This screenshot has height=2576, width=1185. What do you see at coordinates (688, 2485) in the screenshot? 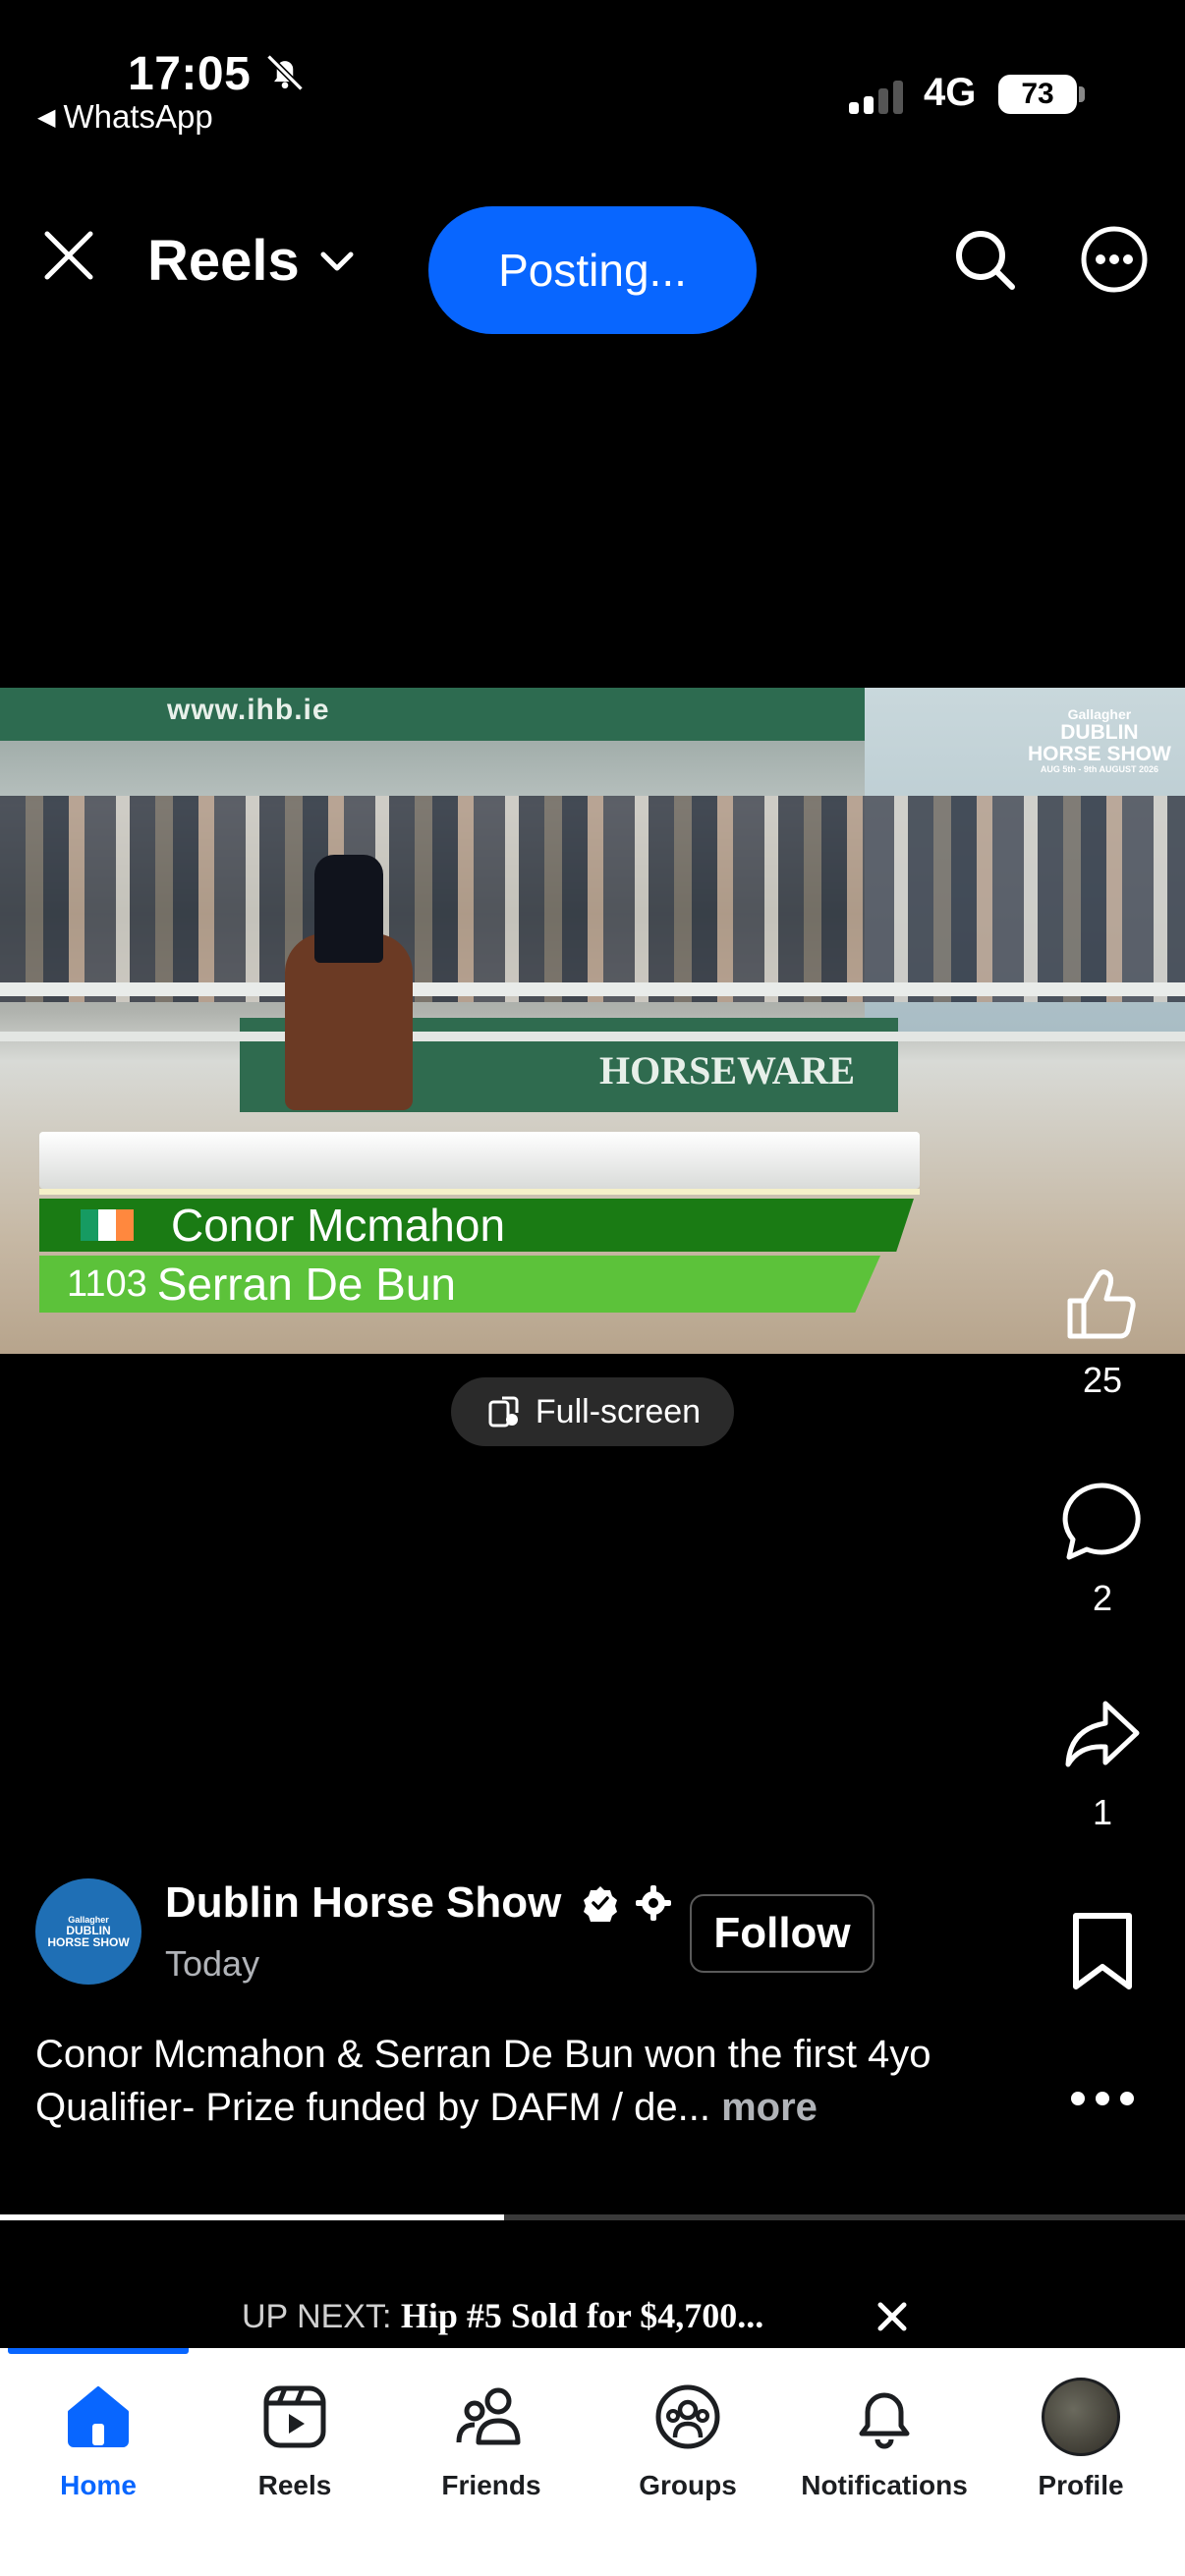
I see `tab-groups-label: Groups` at bounding box center [688, 2485].